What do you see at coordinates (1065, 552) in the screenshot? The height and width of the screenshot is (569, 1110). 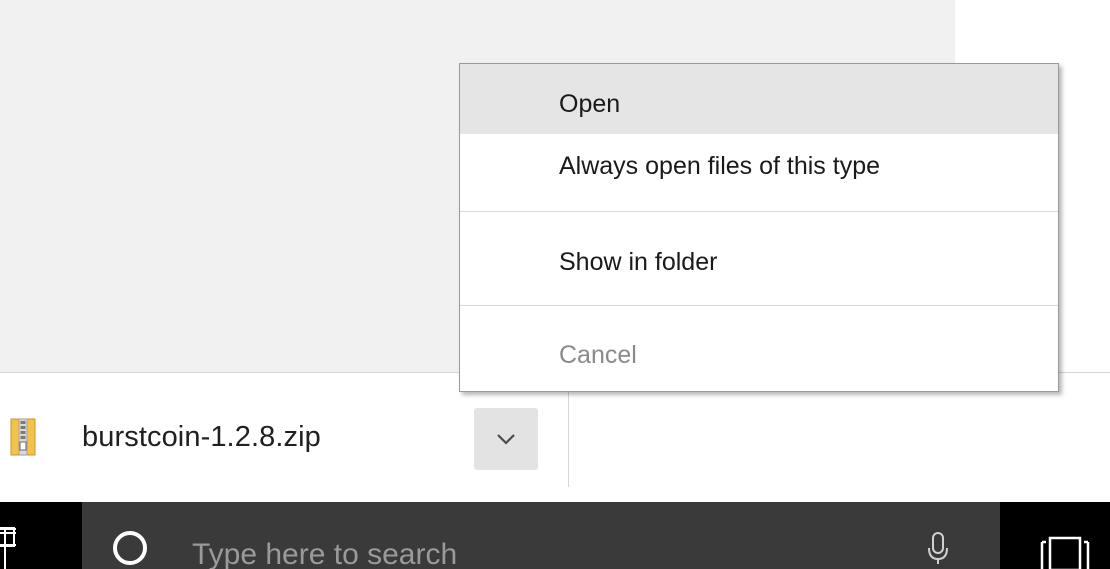 I see `task-view-icon` at bounding box center [1065, 552].